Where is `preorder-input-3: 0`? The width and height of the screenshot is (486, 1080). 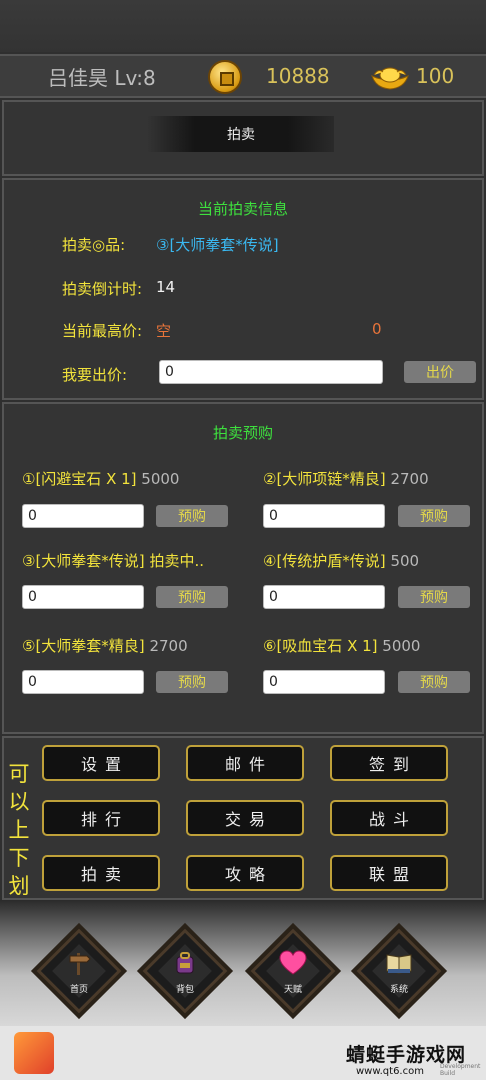
preorder-input-3: 0 is located at coordinates (83, 597).